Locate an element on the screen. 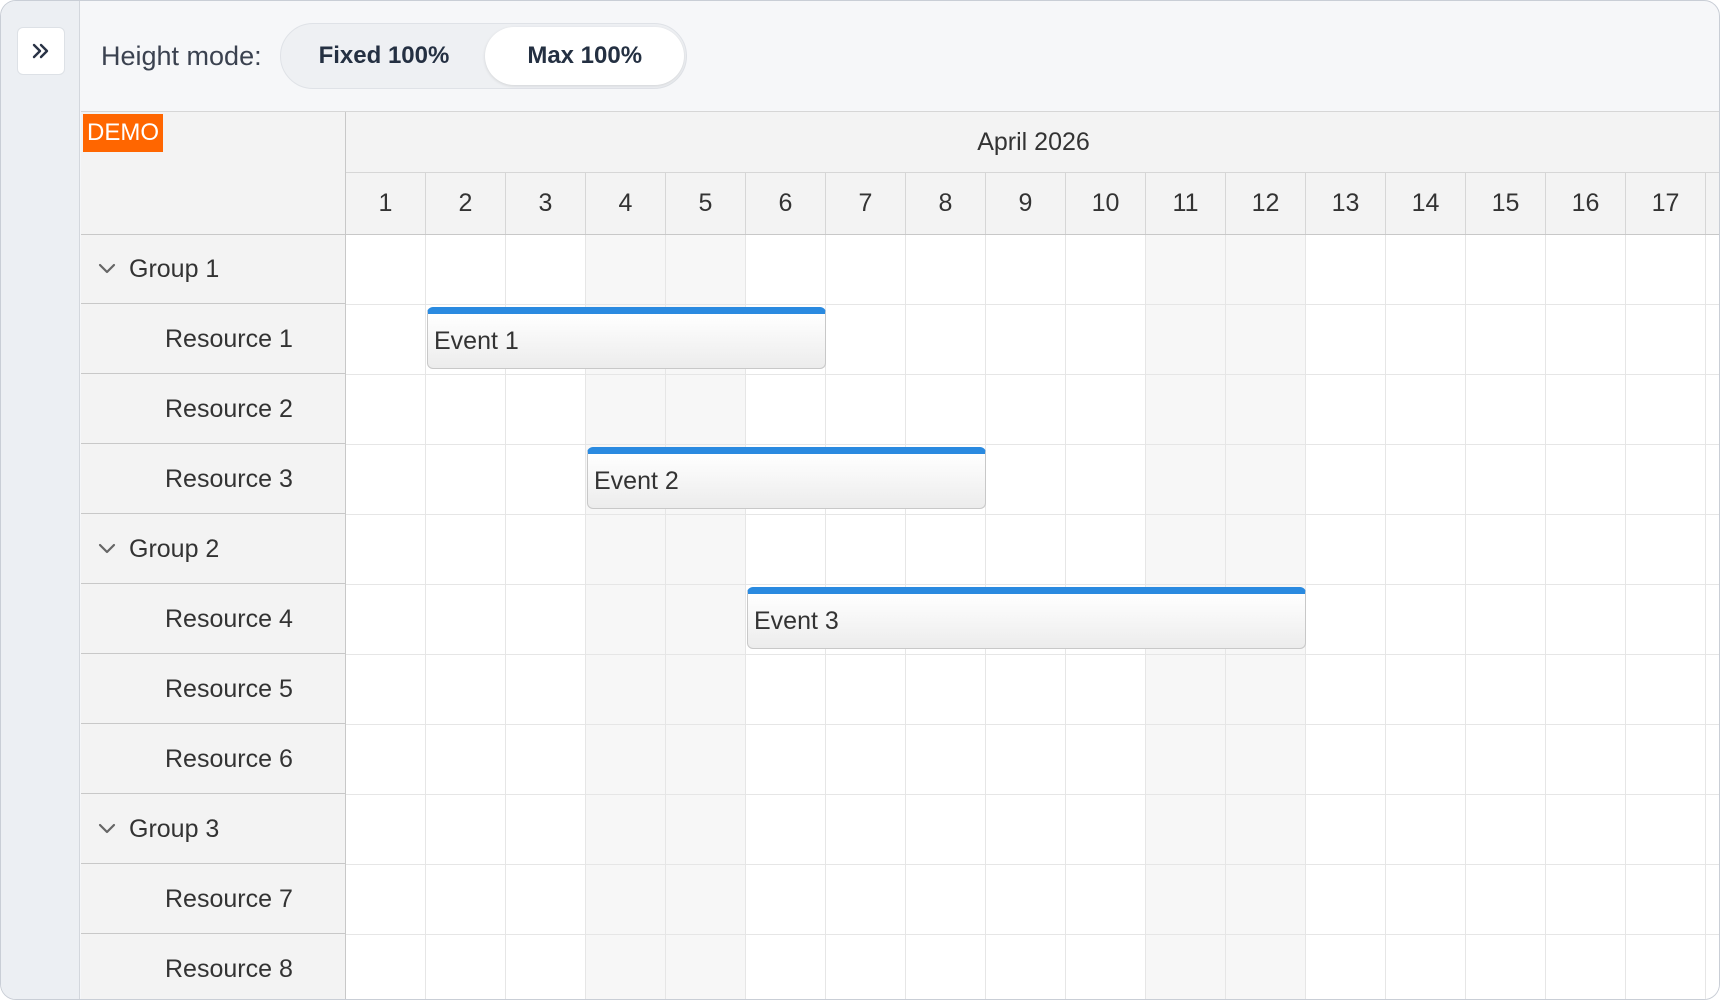 The width and height of the screenshot is (1720, 1000). day-header-cell: 18 is located at coordinates (1712, 203).